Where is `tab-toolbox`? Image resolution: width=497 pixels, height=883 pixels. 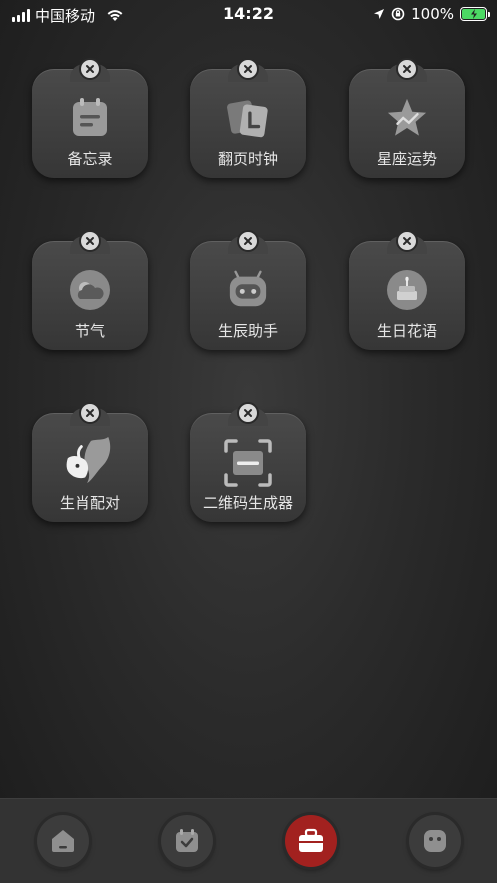
tab-toolbox is located at coordinates (311, 841).